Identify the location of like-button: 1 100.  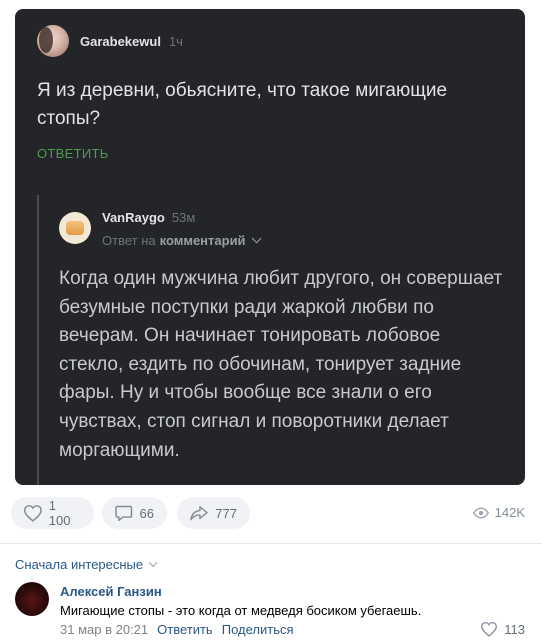
(52, 513).